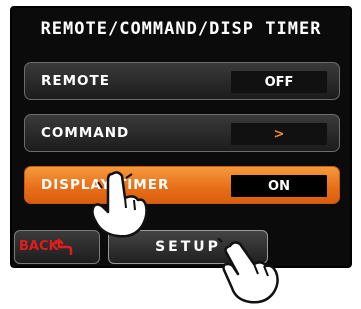  Describe the element at coordinates (279, 82) in the screenshot. I see `menu-row-value: OFF` at that location.